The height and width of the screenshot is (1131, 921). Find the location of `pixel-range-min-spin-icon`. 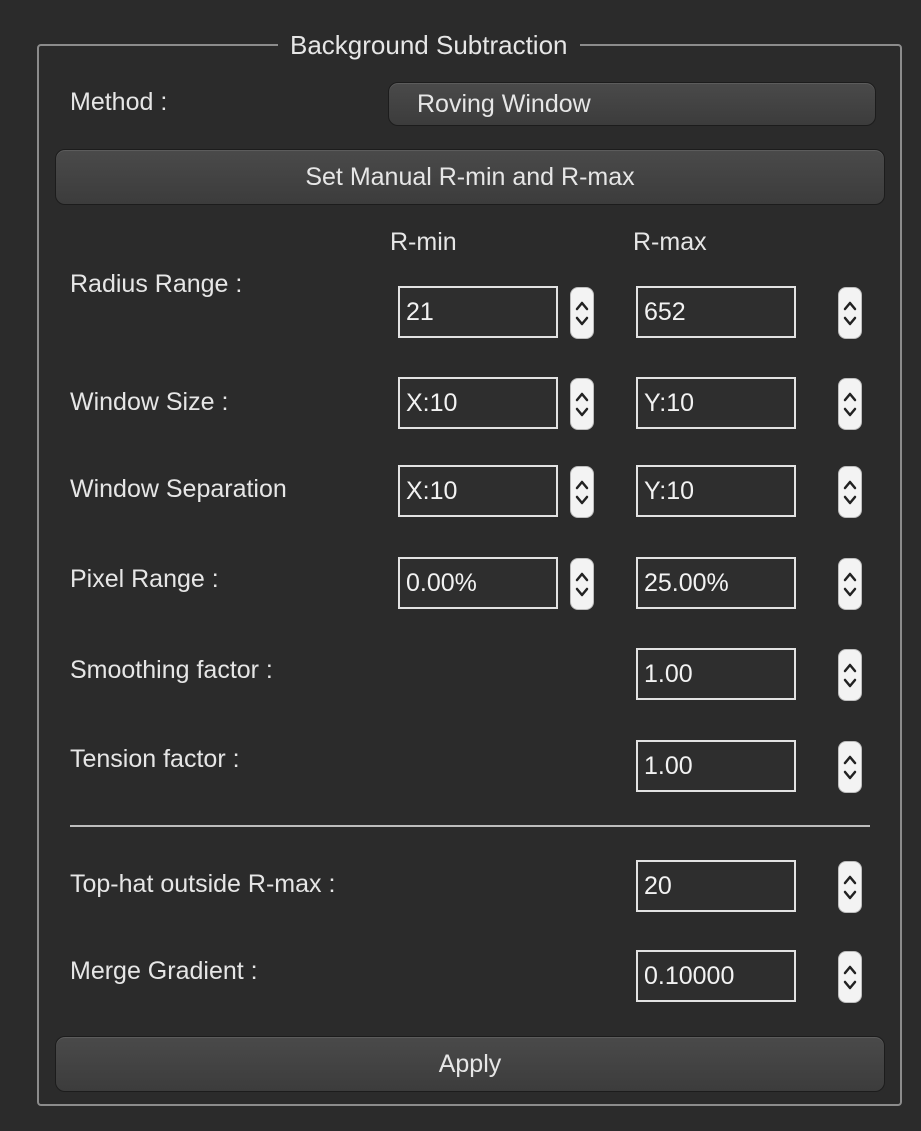

pixel-range-min-spin-icon is located at coordinates (582, 584).